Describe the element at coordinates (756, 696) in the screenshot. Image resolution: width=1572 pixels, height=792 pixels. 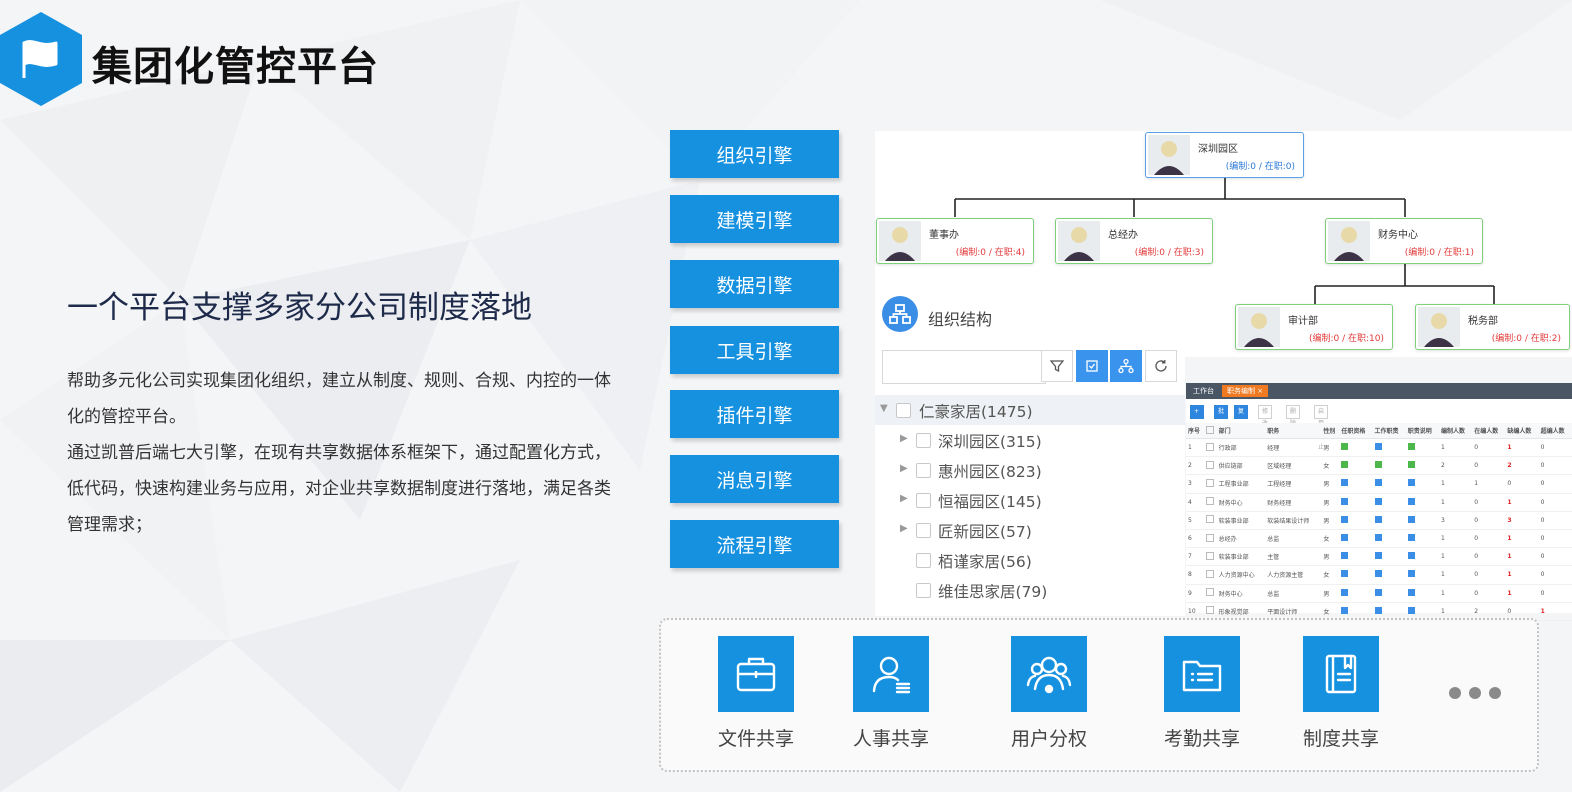
I see `share-file: 文件共享` at that location.